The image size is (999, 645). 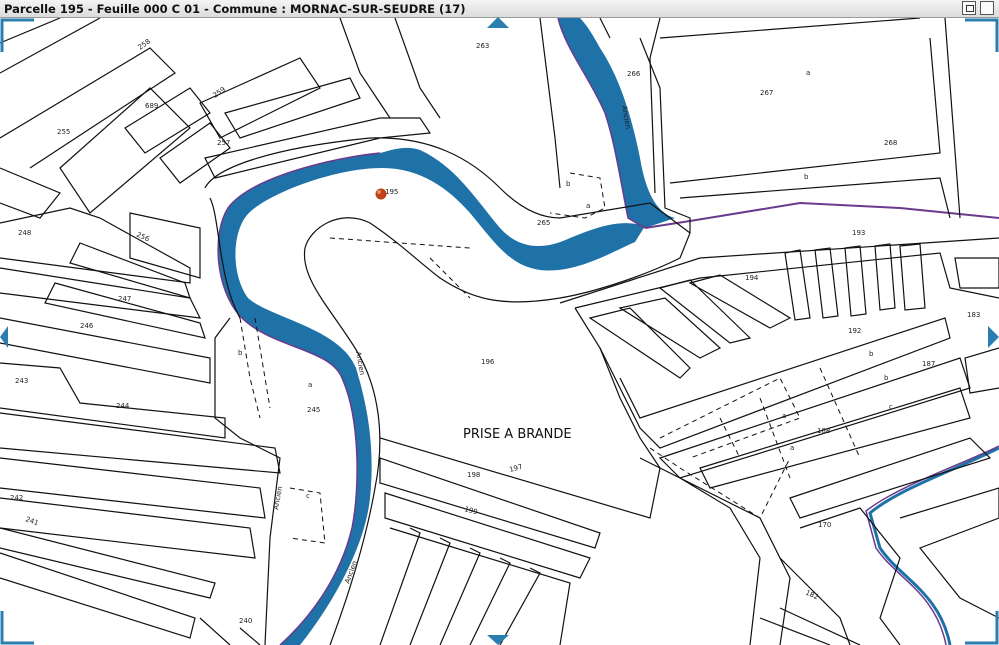 What do you see at coordinates (151, 106) in the screenshot?
I see `parcel-label: 689` at bounding box center [151, 106].